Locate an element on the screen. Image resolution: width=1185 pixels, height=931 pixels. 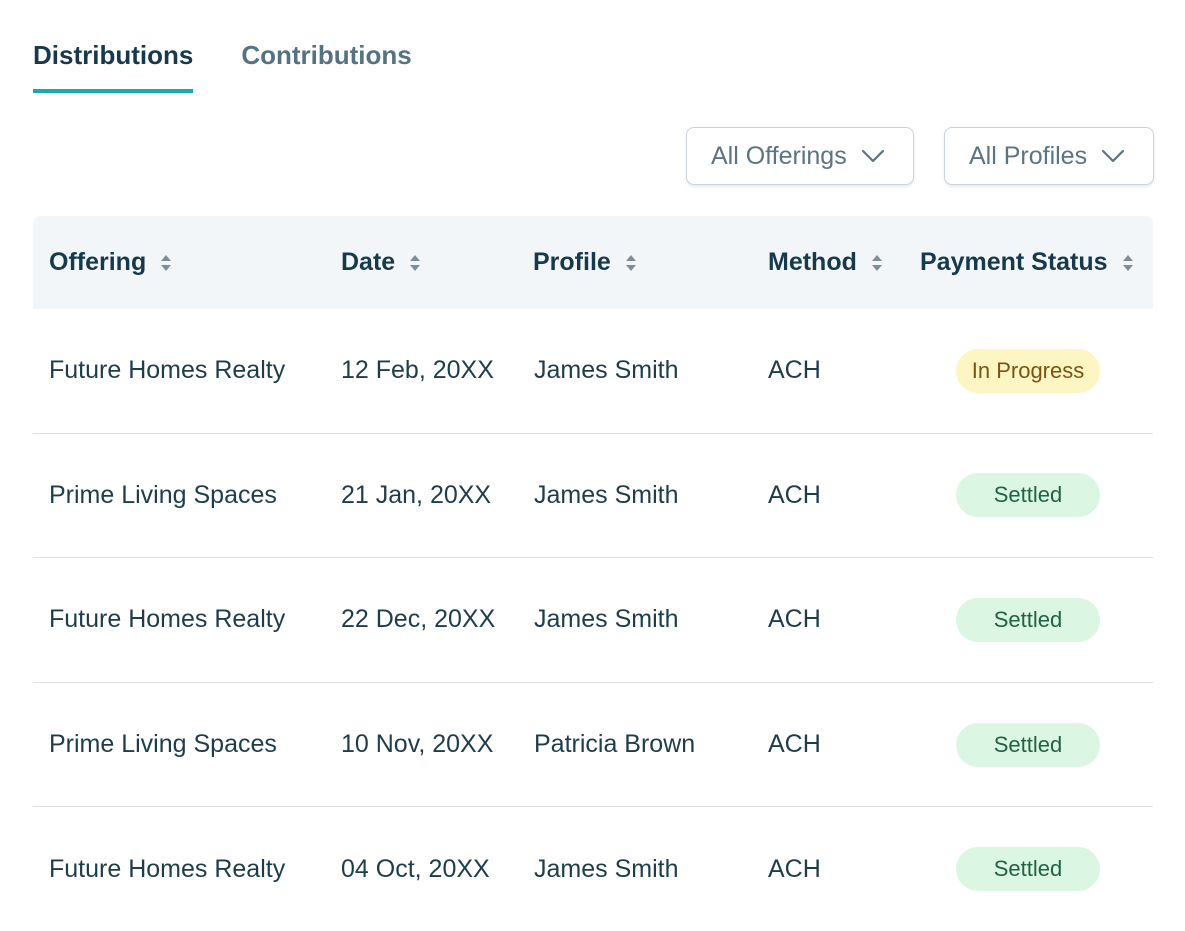
status-cell: In Progress is located at coordinates (1028, 371).